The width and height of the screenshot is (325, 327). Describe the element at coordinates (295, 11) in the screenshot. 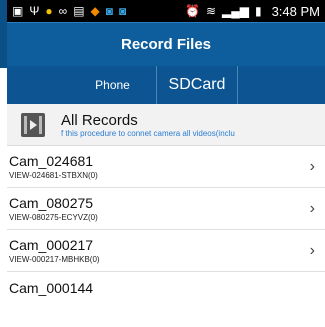

I see `status-time: 3:48 PM` at that location.